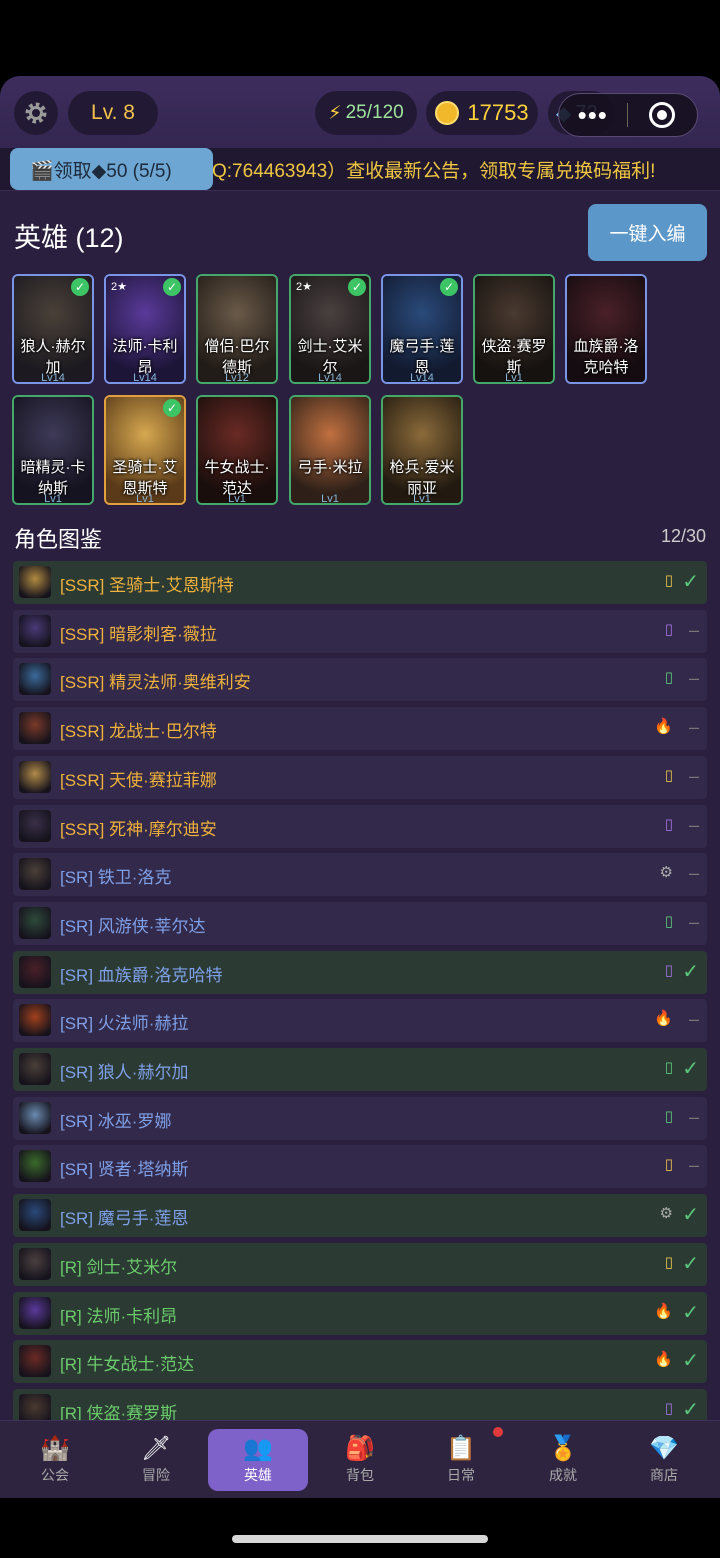 This screenshot has height=1558, width=720. Describe the element at coordinates (422, 450) in the screenshot. I see `hero-card: 枪兵·爱米丽亚 Lv1` at that location.